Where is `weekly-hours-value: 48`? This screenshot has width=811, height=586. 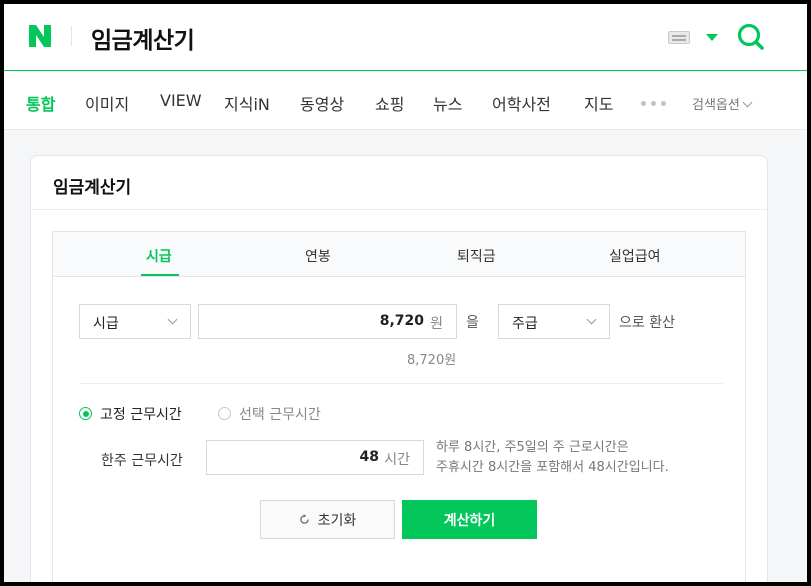 weekly-hours-value: 48 is located at coordinates (369, 457).